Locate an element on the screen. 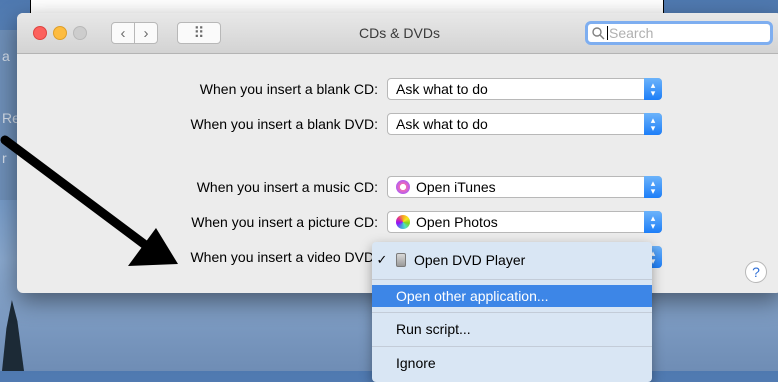 The width and height of the screenshot is (778, 382). annotation-arrow is located at coordinates (89, 200).